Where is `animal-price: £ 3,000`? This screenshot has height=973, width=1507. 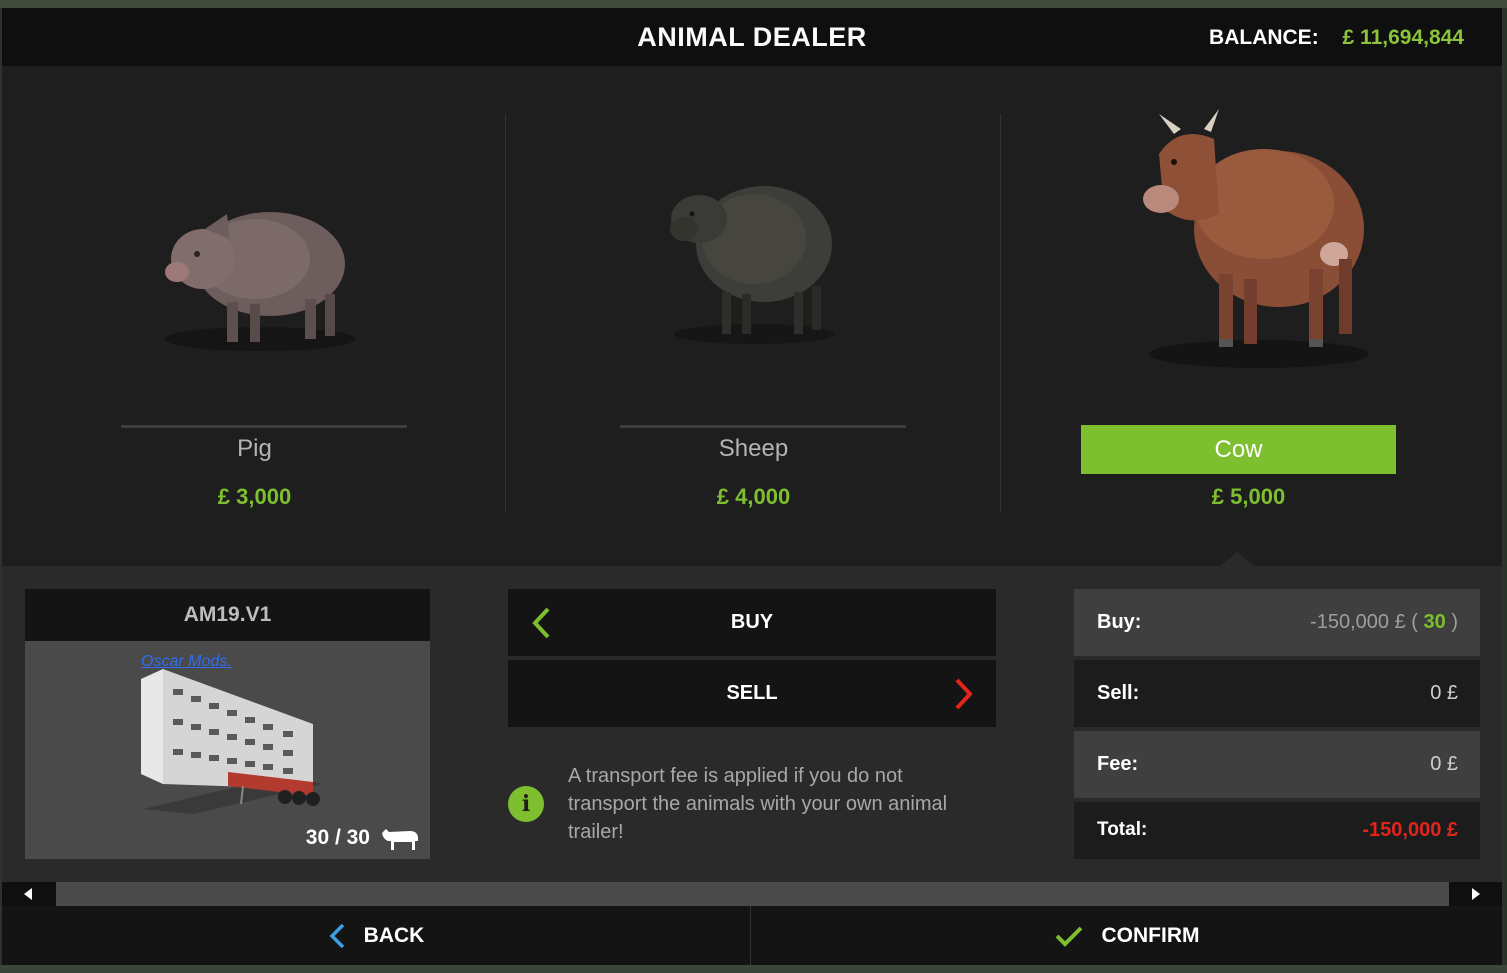
animal-price: £ 3,000 is located at coordinates (254, 496).